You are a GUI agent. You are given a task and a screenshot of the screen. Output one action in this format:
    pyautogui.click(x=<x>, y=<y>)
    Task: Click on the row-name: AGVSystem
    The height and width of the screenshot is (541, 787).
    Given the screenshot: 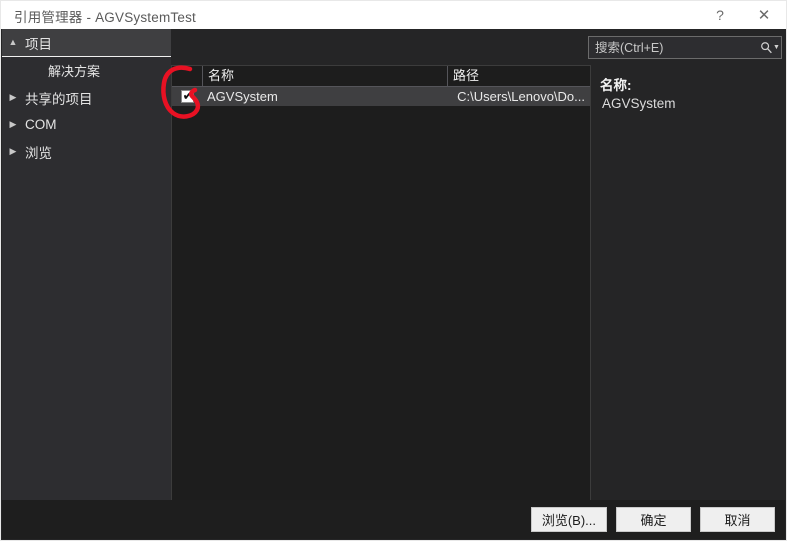 What is the action you would take?
    pyautogui.click(x=242, y=96)
    